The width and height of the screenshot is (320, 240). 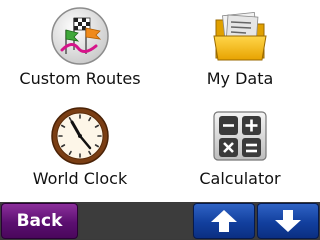 I want to click on route-flags-icon, so click(x=80, y=36).